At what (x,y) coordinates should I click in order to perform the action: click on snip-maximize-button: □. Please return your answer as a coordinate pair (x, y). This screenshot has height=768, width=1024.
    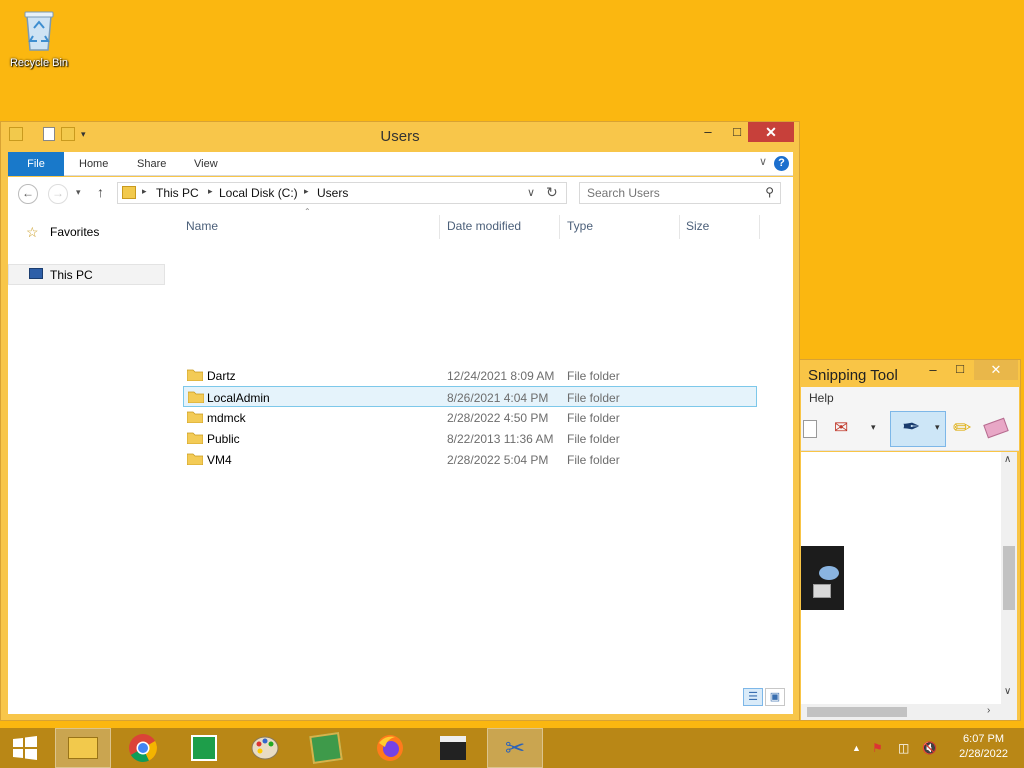
    Looking at the image, I should click on (960, 368).